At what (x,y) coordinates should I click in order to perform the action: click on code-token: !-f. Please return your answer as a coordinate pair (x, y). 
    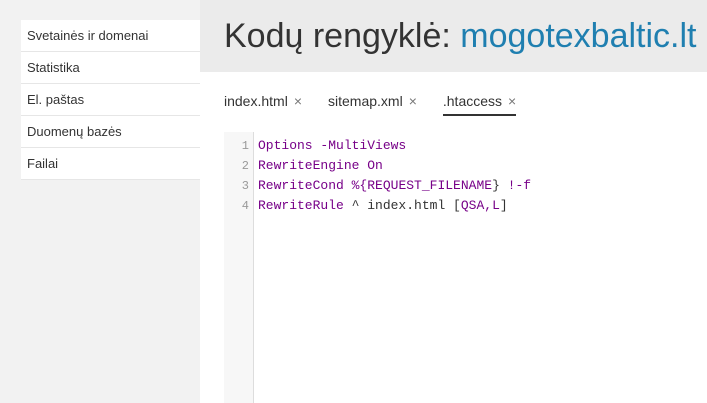
    Looking at the image, I should click on (515, 185).